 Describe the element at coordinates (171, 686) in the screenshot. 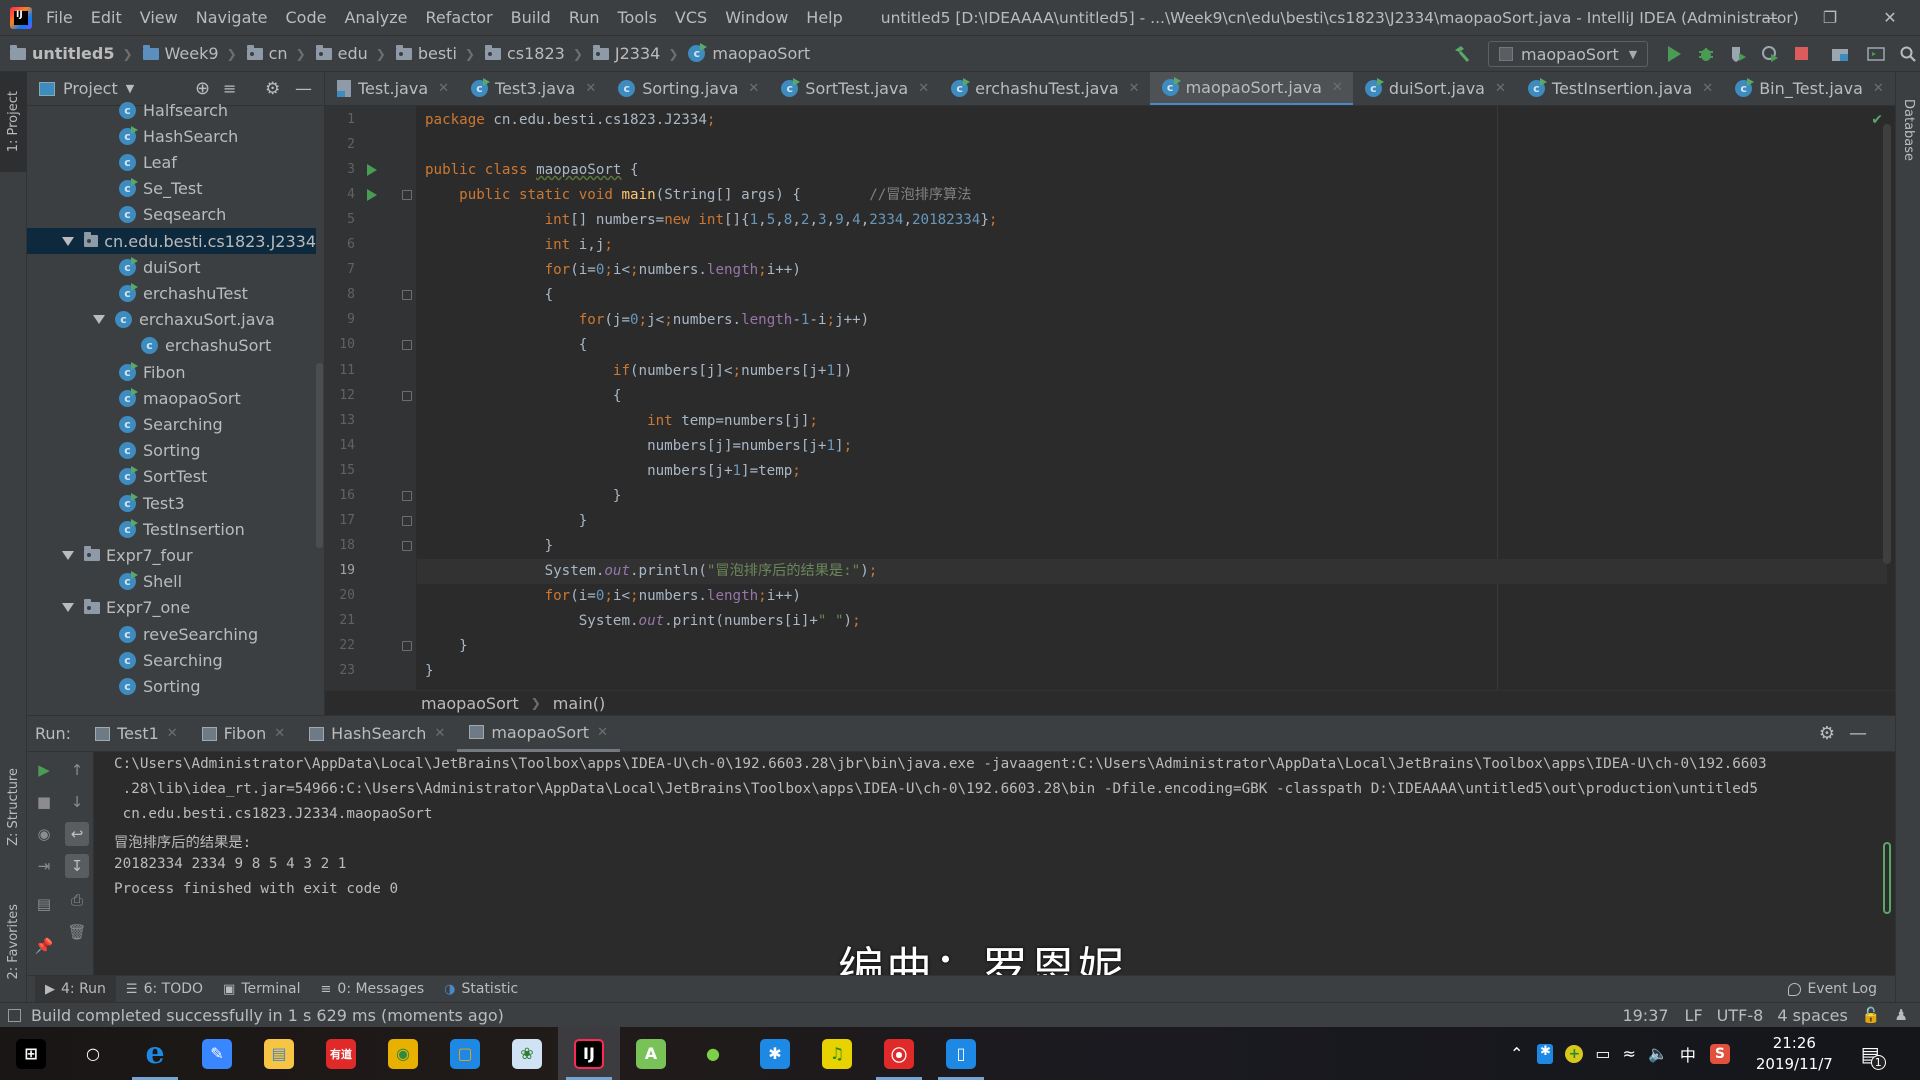

I see `tree-item: c Sorting` at that location.